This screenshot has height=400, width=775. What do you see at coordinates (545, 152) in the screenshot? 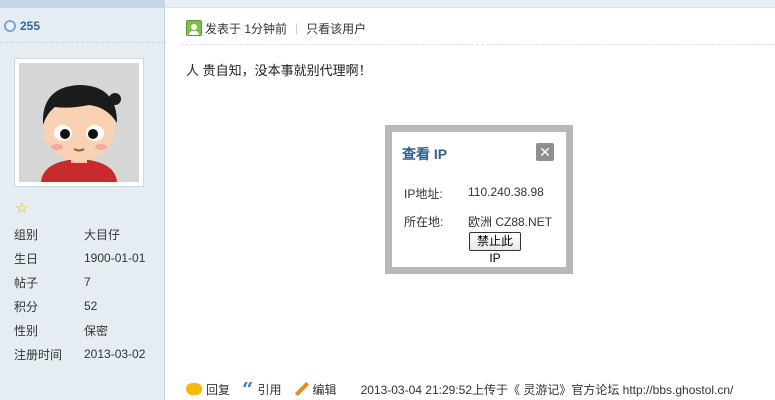
I see `close-icon: ✕` at bounding box center [545, 152].